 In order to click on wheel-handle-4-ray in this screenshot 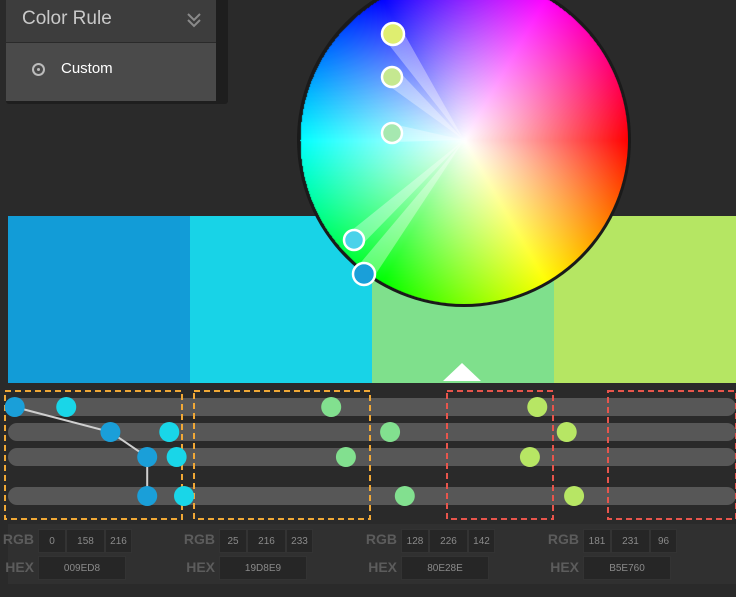, I will do `click(405, 193)`.